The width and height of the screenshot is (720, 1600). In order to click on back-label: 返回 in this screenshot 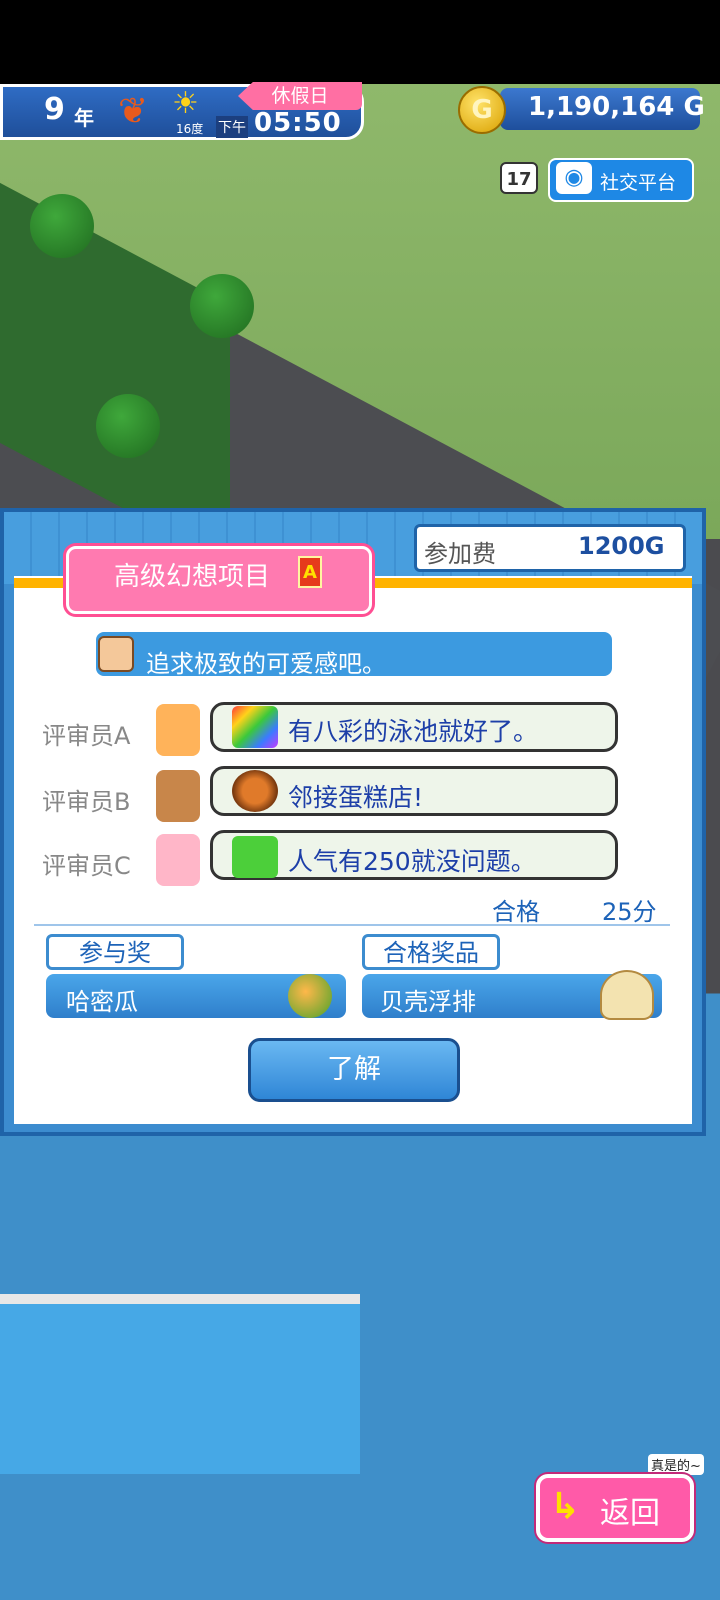, I will do `click(630, 1510)`.